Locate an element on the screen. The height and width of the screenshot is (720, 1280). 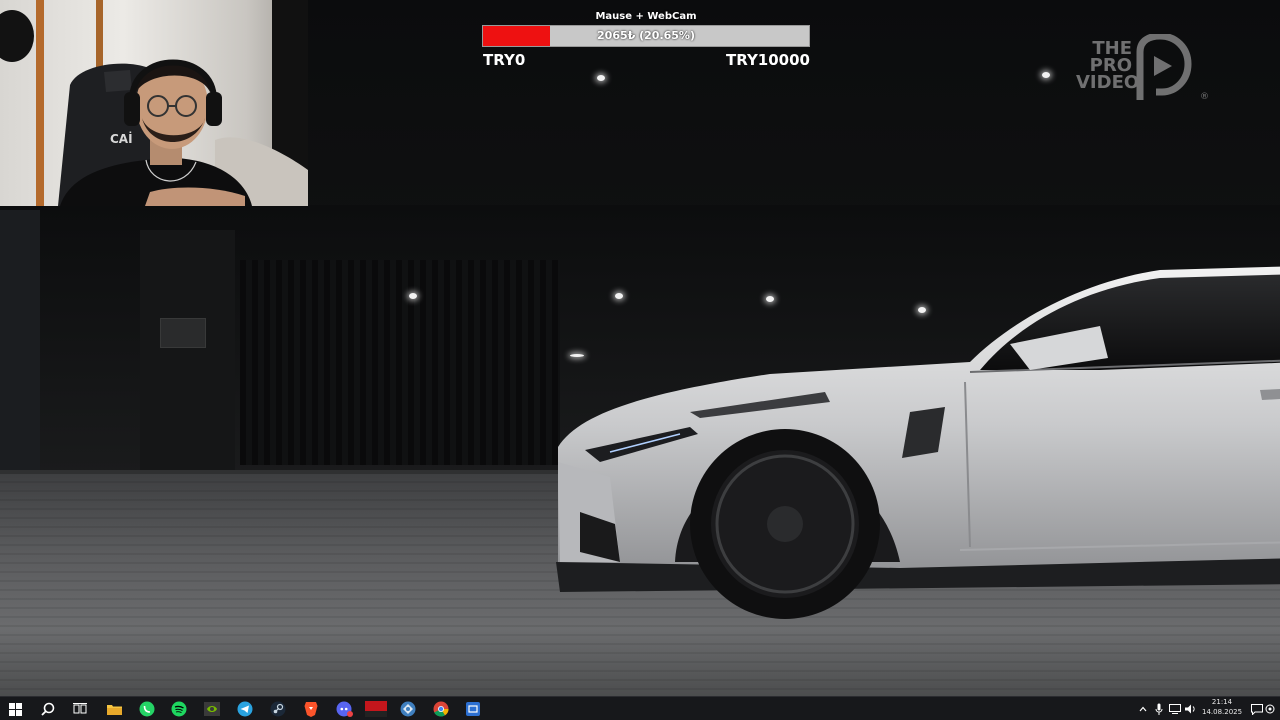
chair-logo: CAİ is located at coordinates (121, 138).